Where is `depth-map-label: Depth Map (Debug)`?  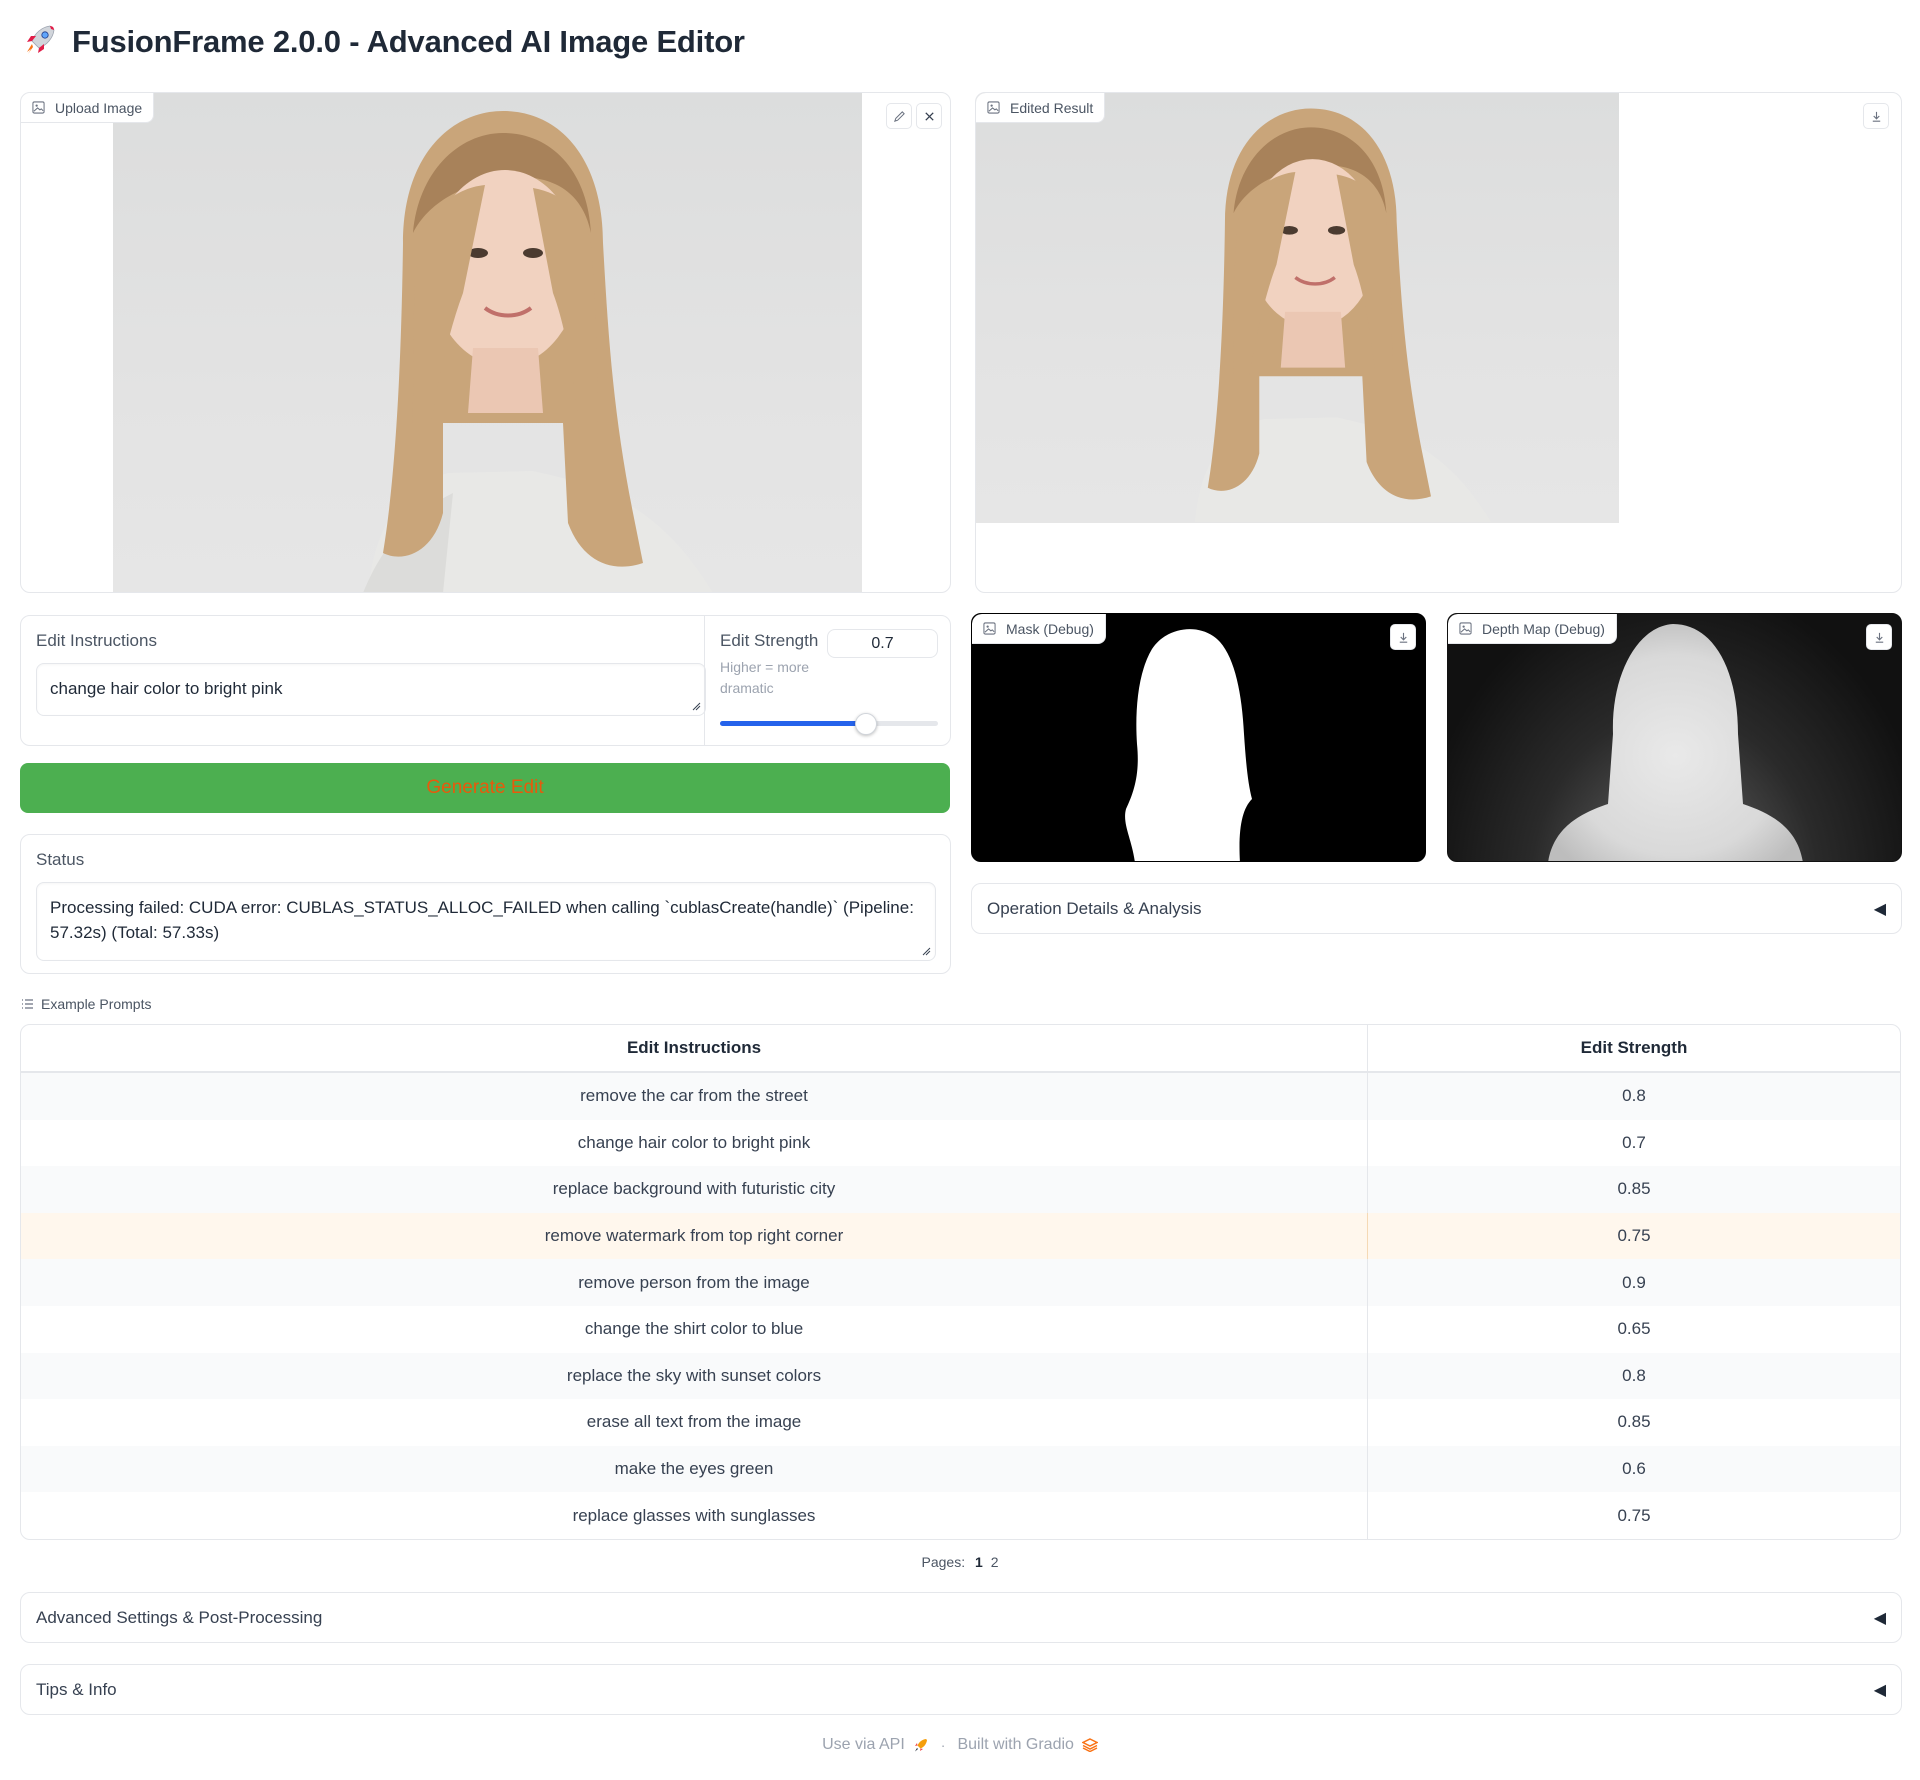
depth-map-label: Depth Map (Debug) is located at coordinates (1532, 629).